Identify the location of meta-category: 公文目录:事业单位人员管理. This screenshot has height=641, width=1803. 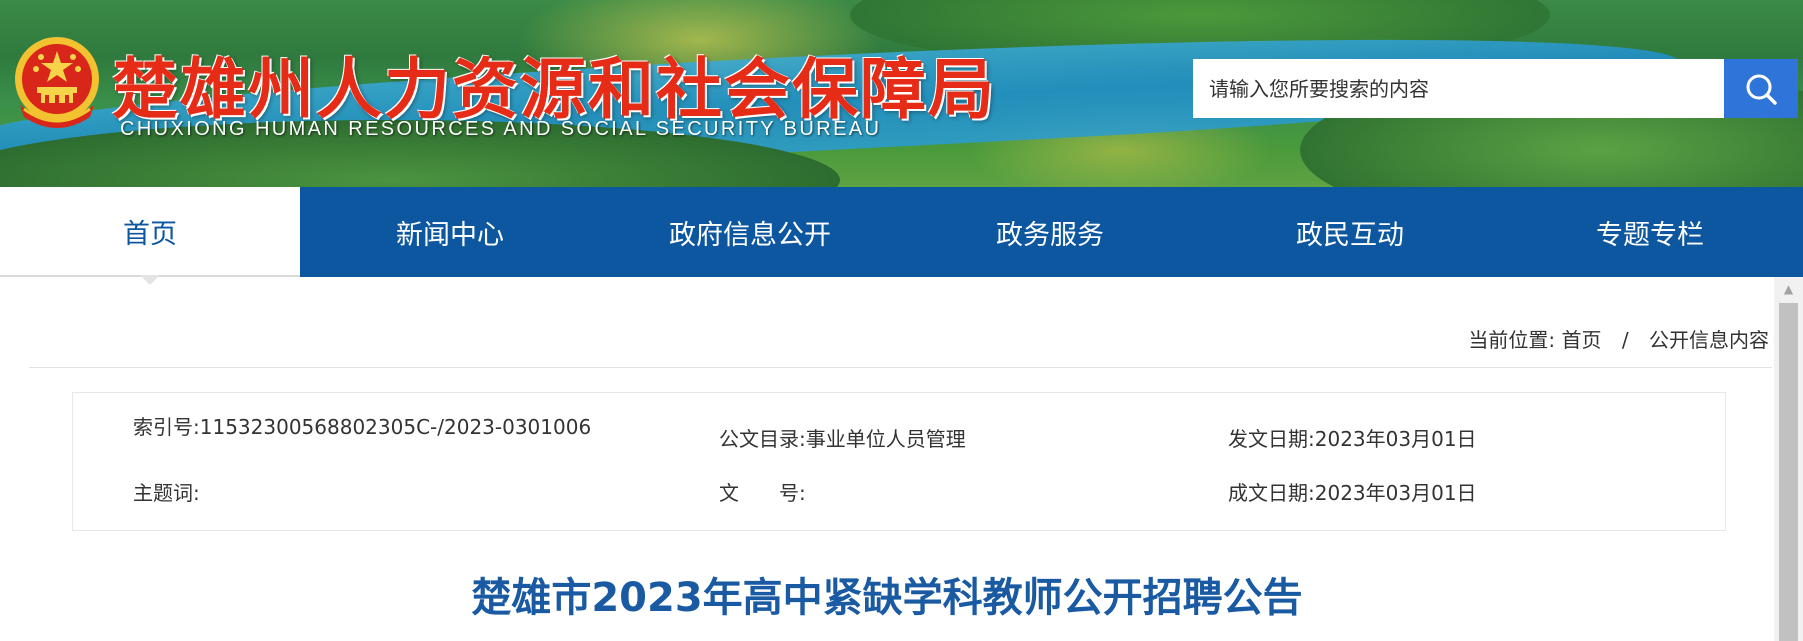
(842, 437).